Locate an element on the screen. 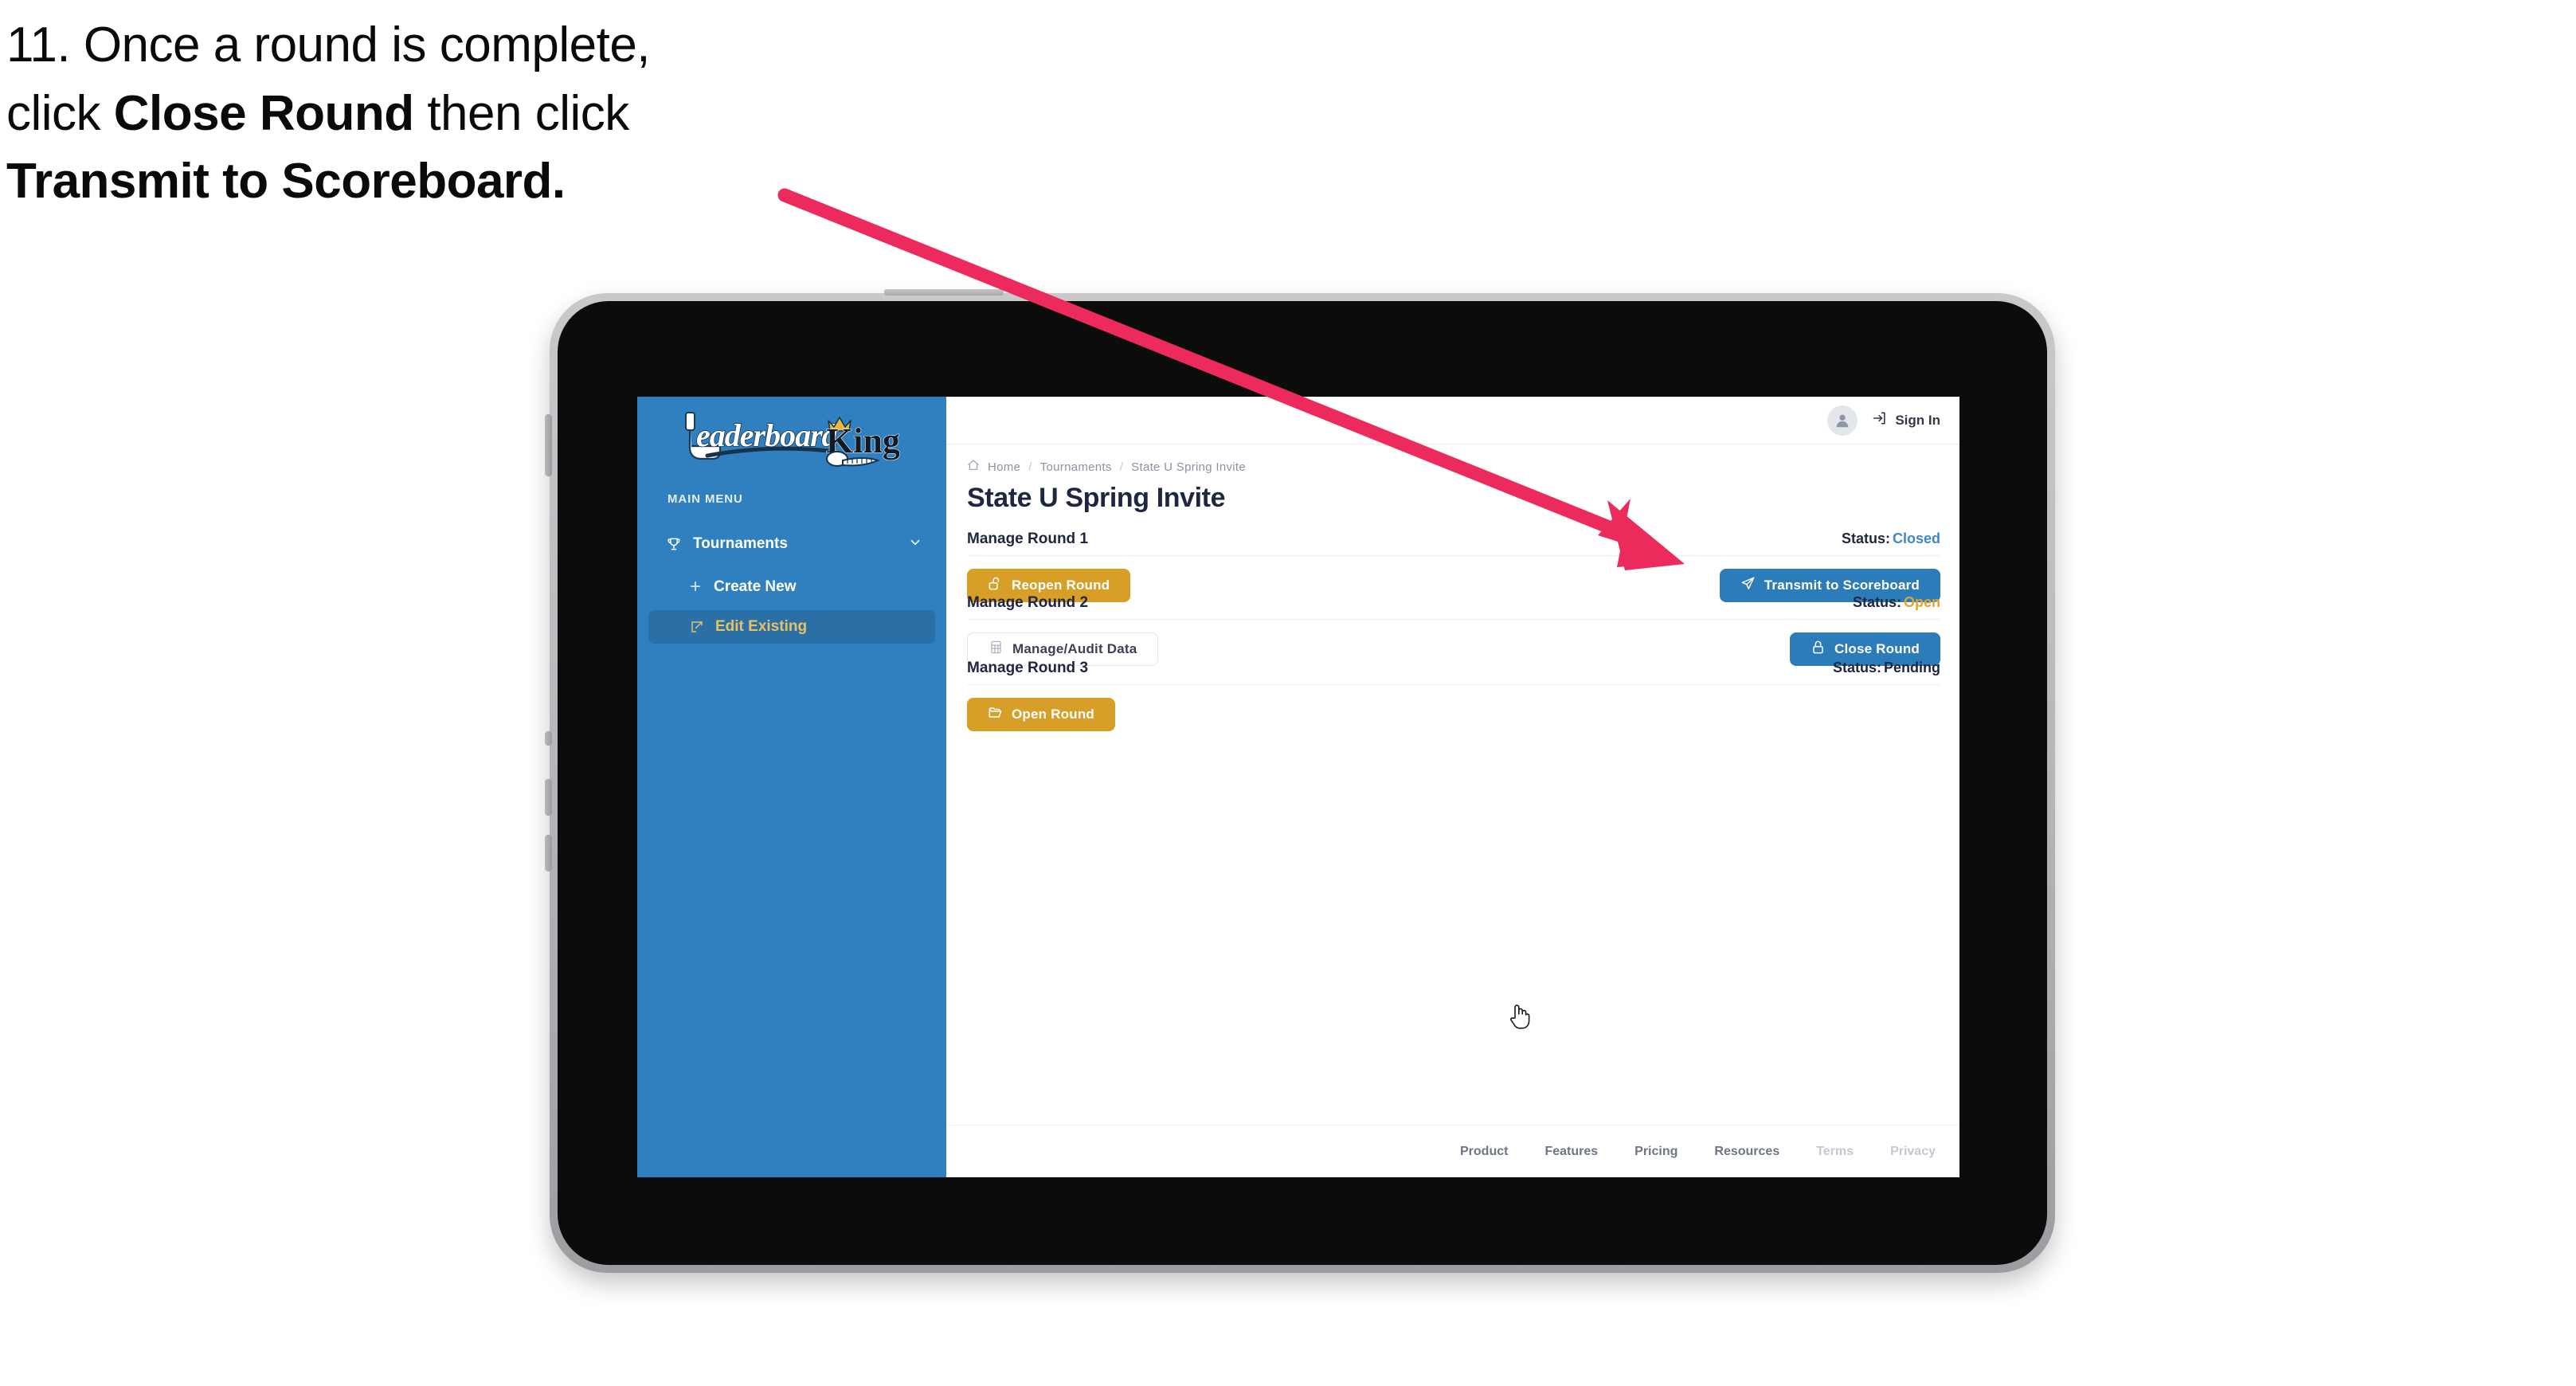 The height and width of the screenshot is (1386, 2576). login-arrow-icon is located at coordinates (1880, 420).